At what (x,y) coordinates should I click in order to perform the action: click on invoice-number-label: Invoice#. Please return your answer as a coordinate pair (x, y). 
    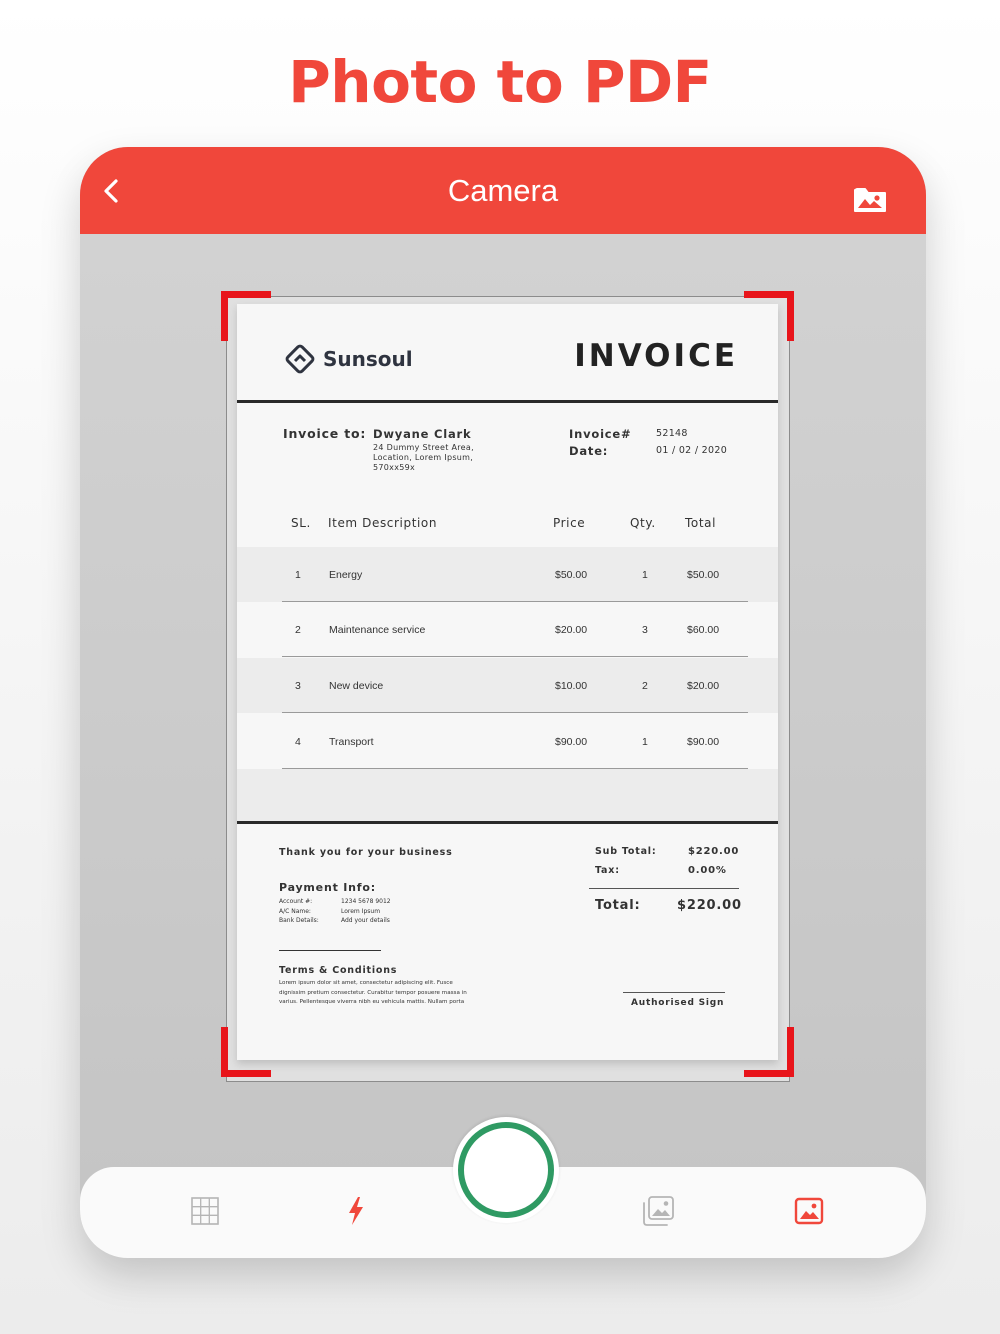
    Looking at the image, I should click on (600, 434).